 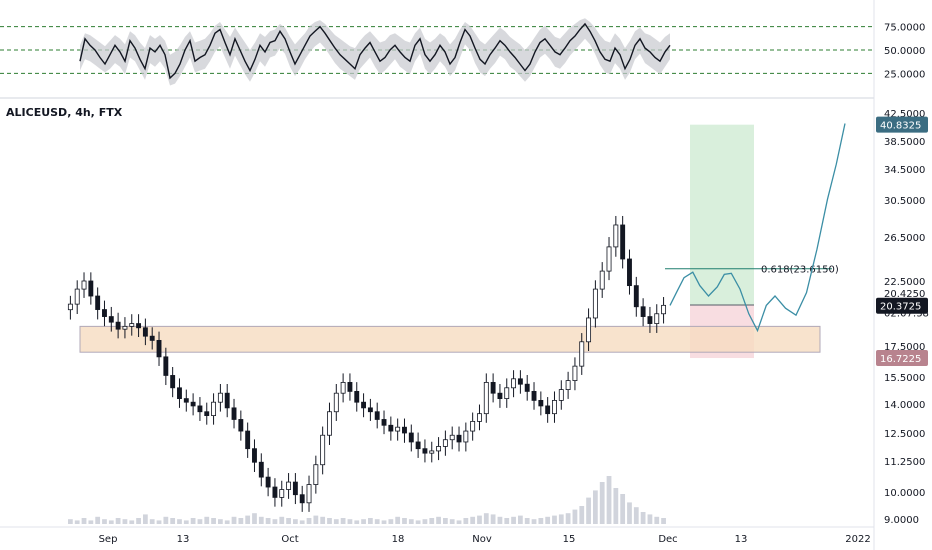 What do you see at coordinates (904, 378) in the screenshot?
I see `price-y-tick-label: 15.5000` at bounding box center [904, 378].